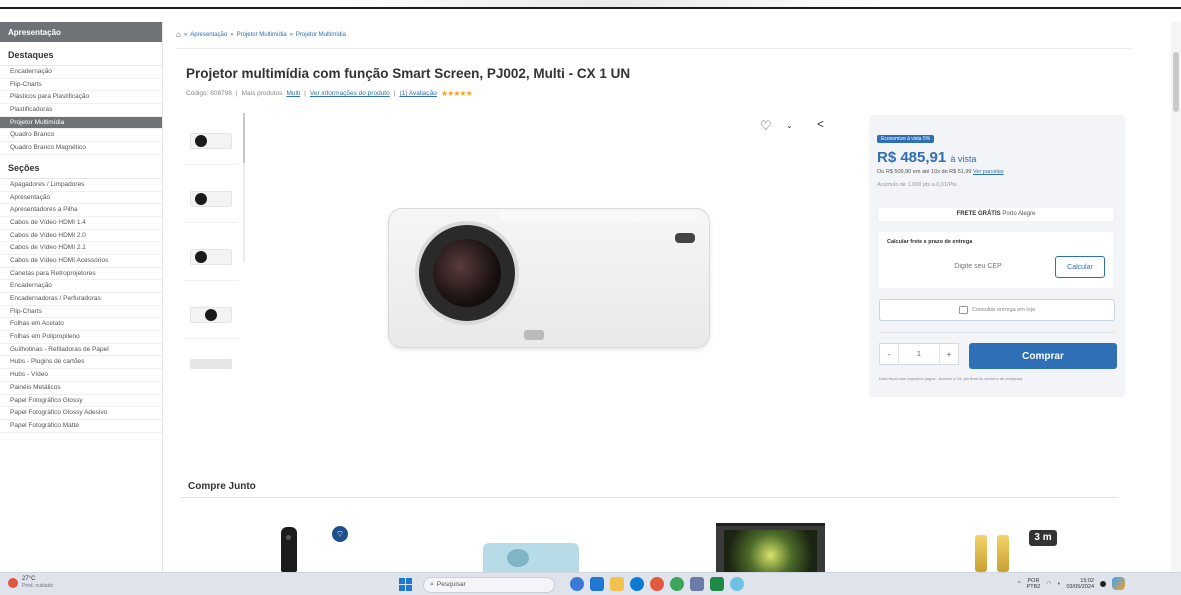 Image resolution: width=1181 pixels, height=595 pixels. Describe the element at coordinates (289, 549) in the screenshot. I see `bundle-product-presenter` at that location.